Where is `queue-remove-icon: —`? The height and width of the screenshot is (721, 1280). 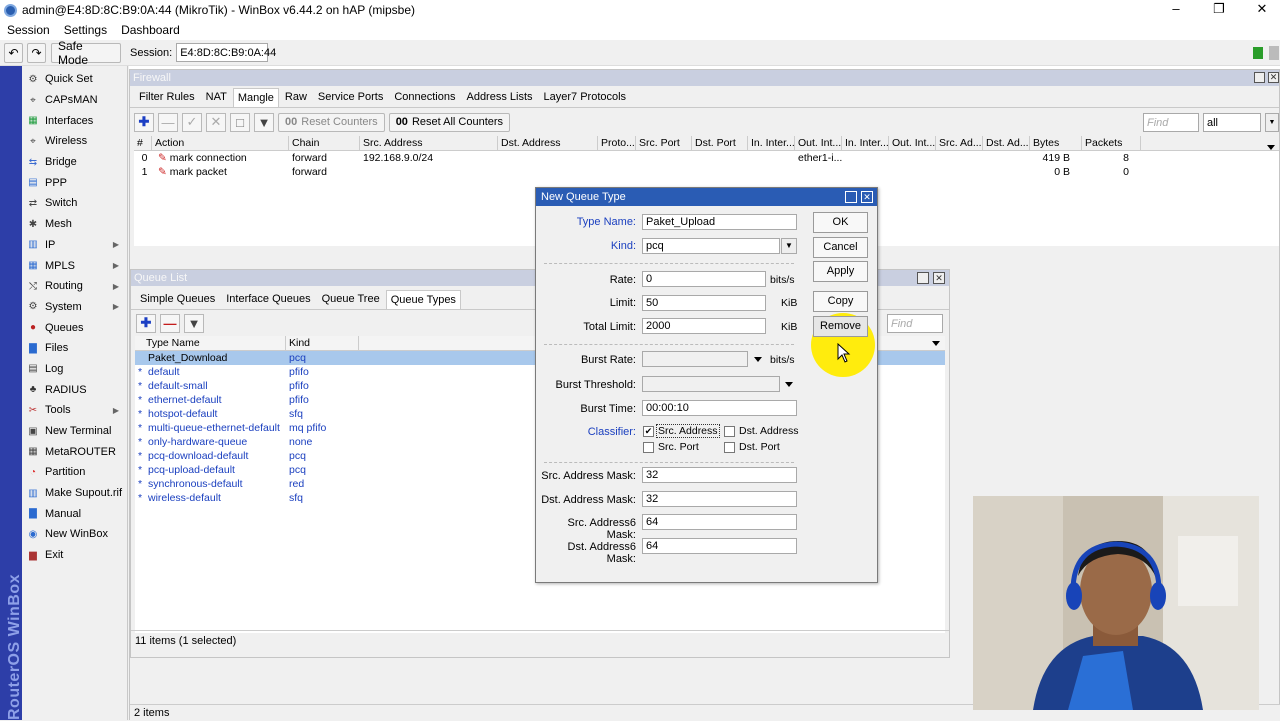
queue-remove-icon: — is located at coordinates (170, 323).